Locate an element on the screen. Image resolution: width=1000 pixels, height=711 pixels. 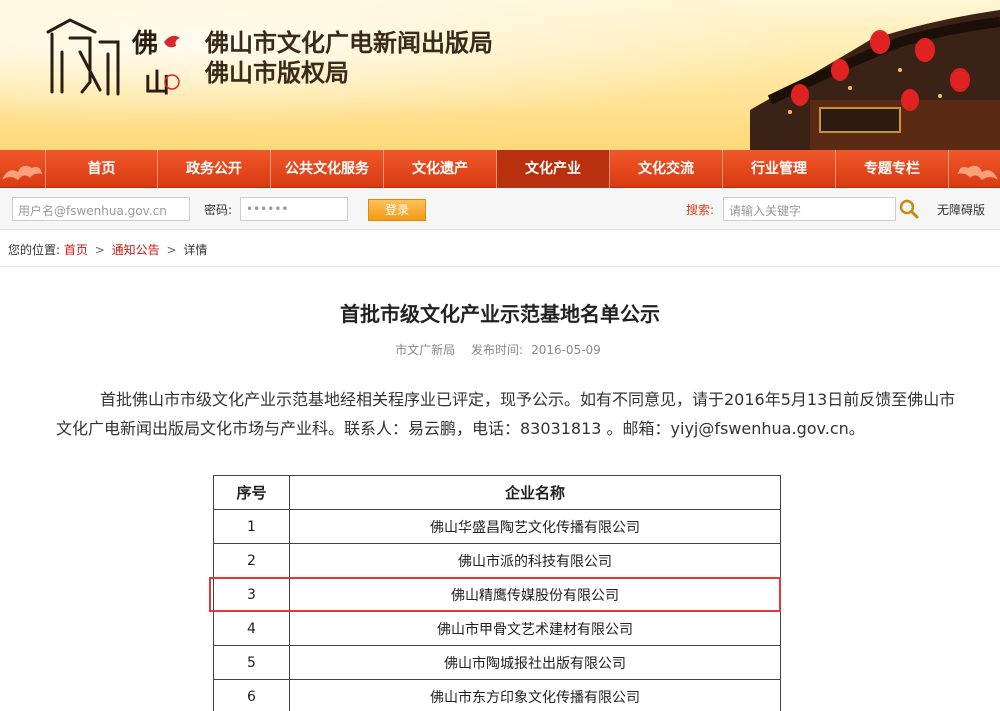
search-label: 搜索: is located at coordinates (700, 210).